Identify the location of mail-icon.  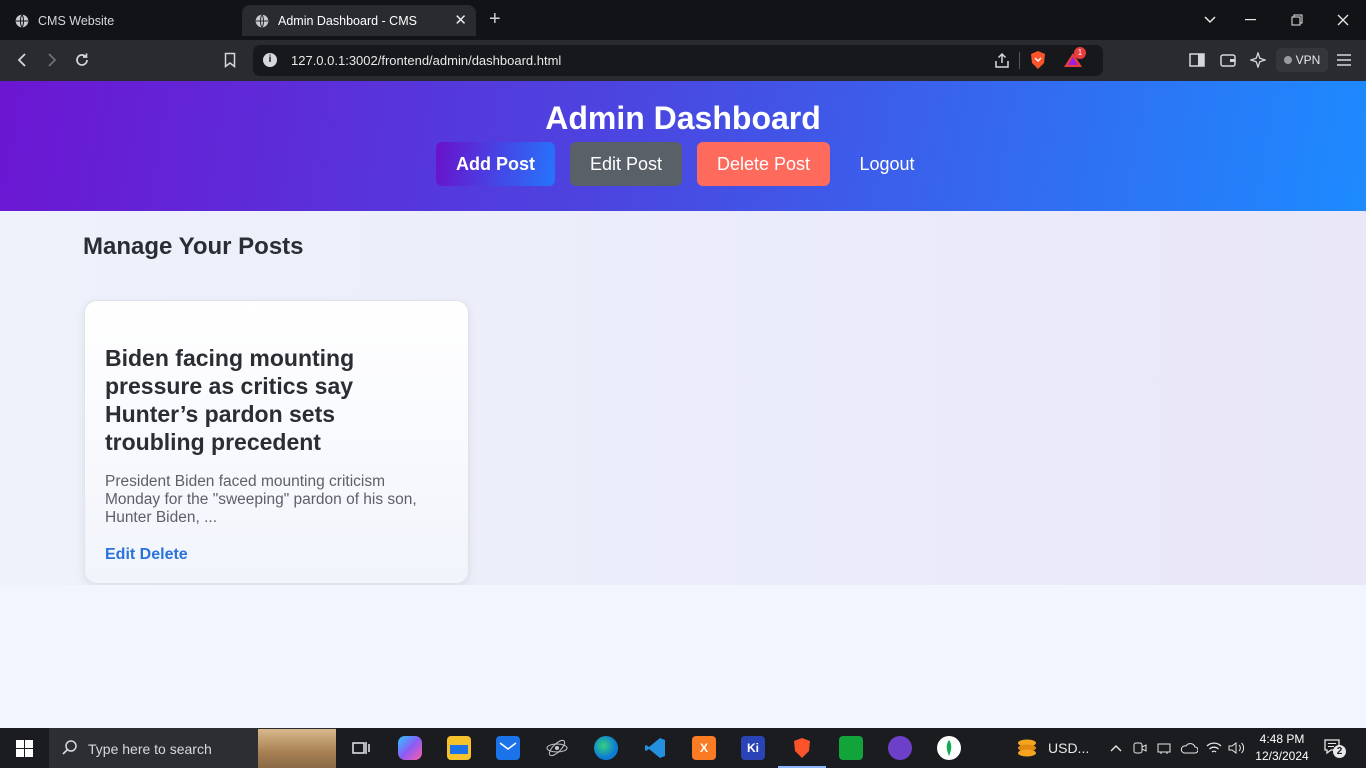
(508, 748).